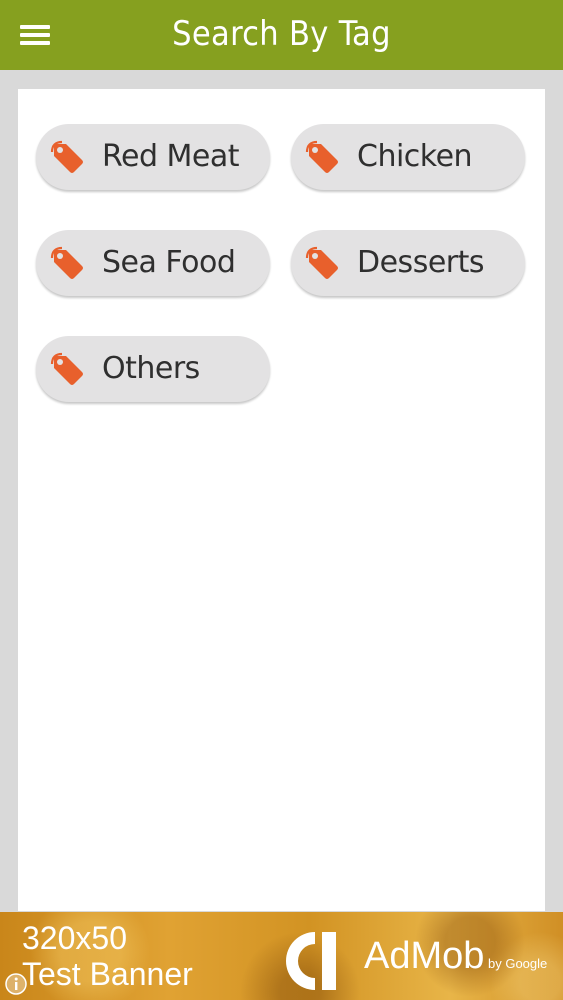 The height and width of the screenshot is (1000, 563). I want to click on tag-chip-sea-food: Sea Food, so click(153, 263).